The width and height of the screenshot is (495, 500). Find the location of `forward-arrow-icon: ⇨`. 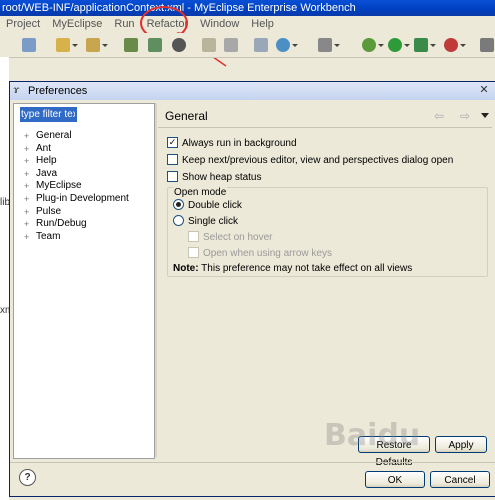

forward-arrow-icon: ⇨ is located at coordinates (465, 116).